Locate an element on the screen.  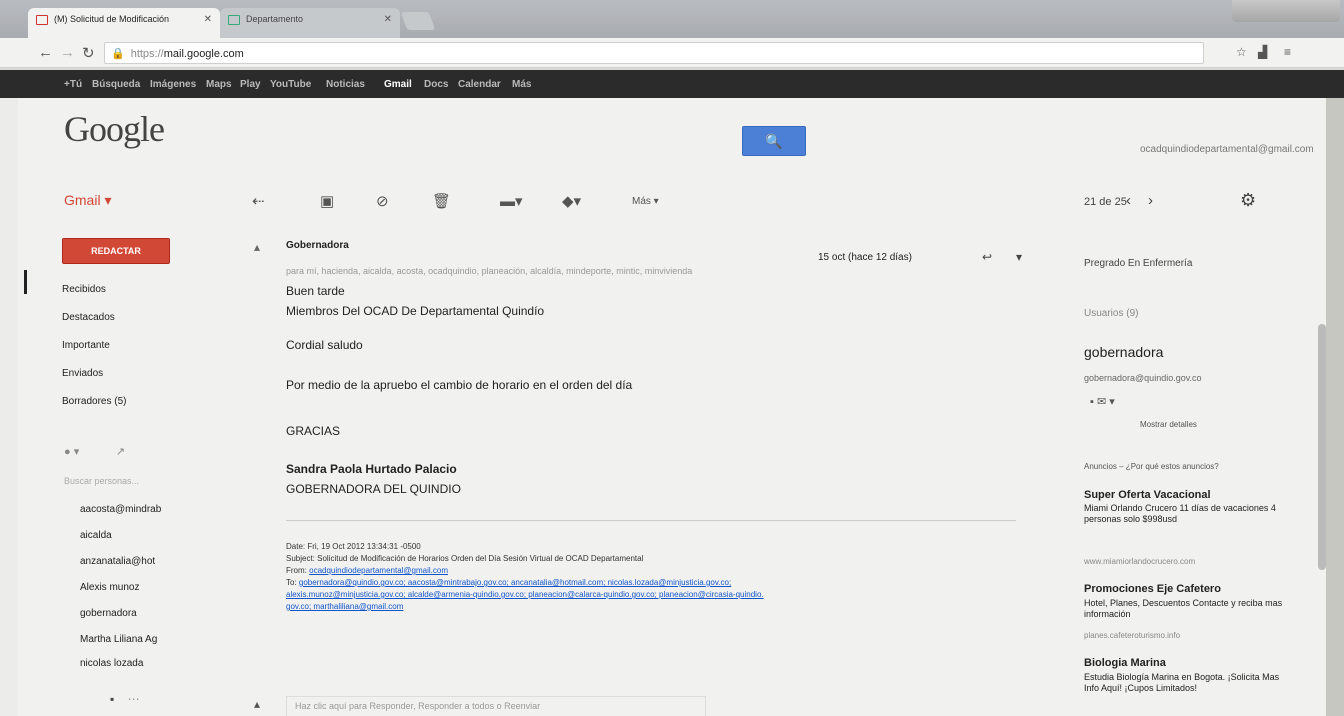
sidebar-item-drafts: Borradores (5) is located at coordinates (94, 401).